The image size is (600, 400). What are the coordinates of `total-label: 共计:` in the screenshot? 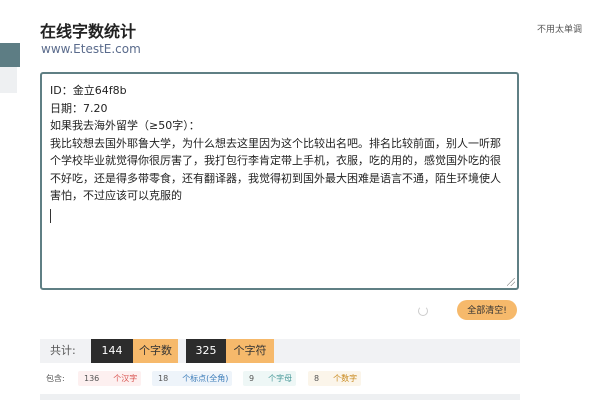 It's located at (63, 350).